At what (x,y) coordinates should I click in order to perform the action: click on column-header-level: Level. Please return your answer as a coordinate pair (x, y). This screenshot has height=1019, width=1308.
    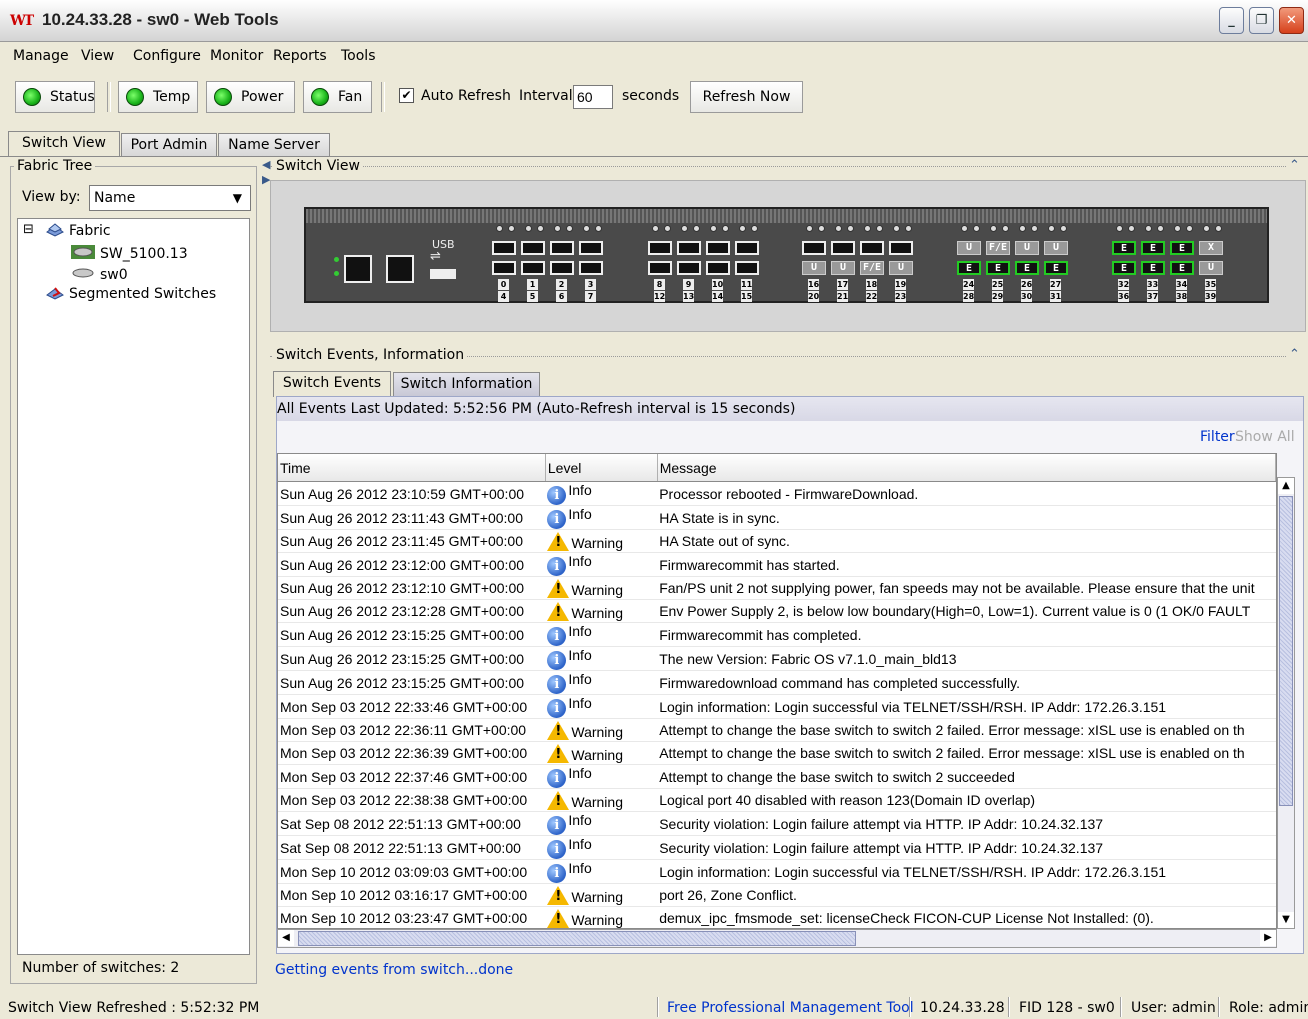
    Looking at the image, I should click on (601, 468).